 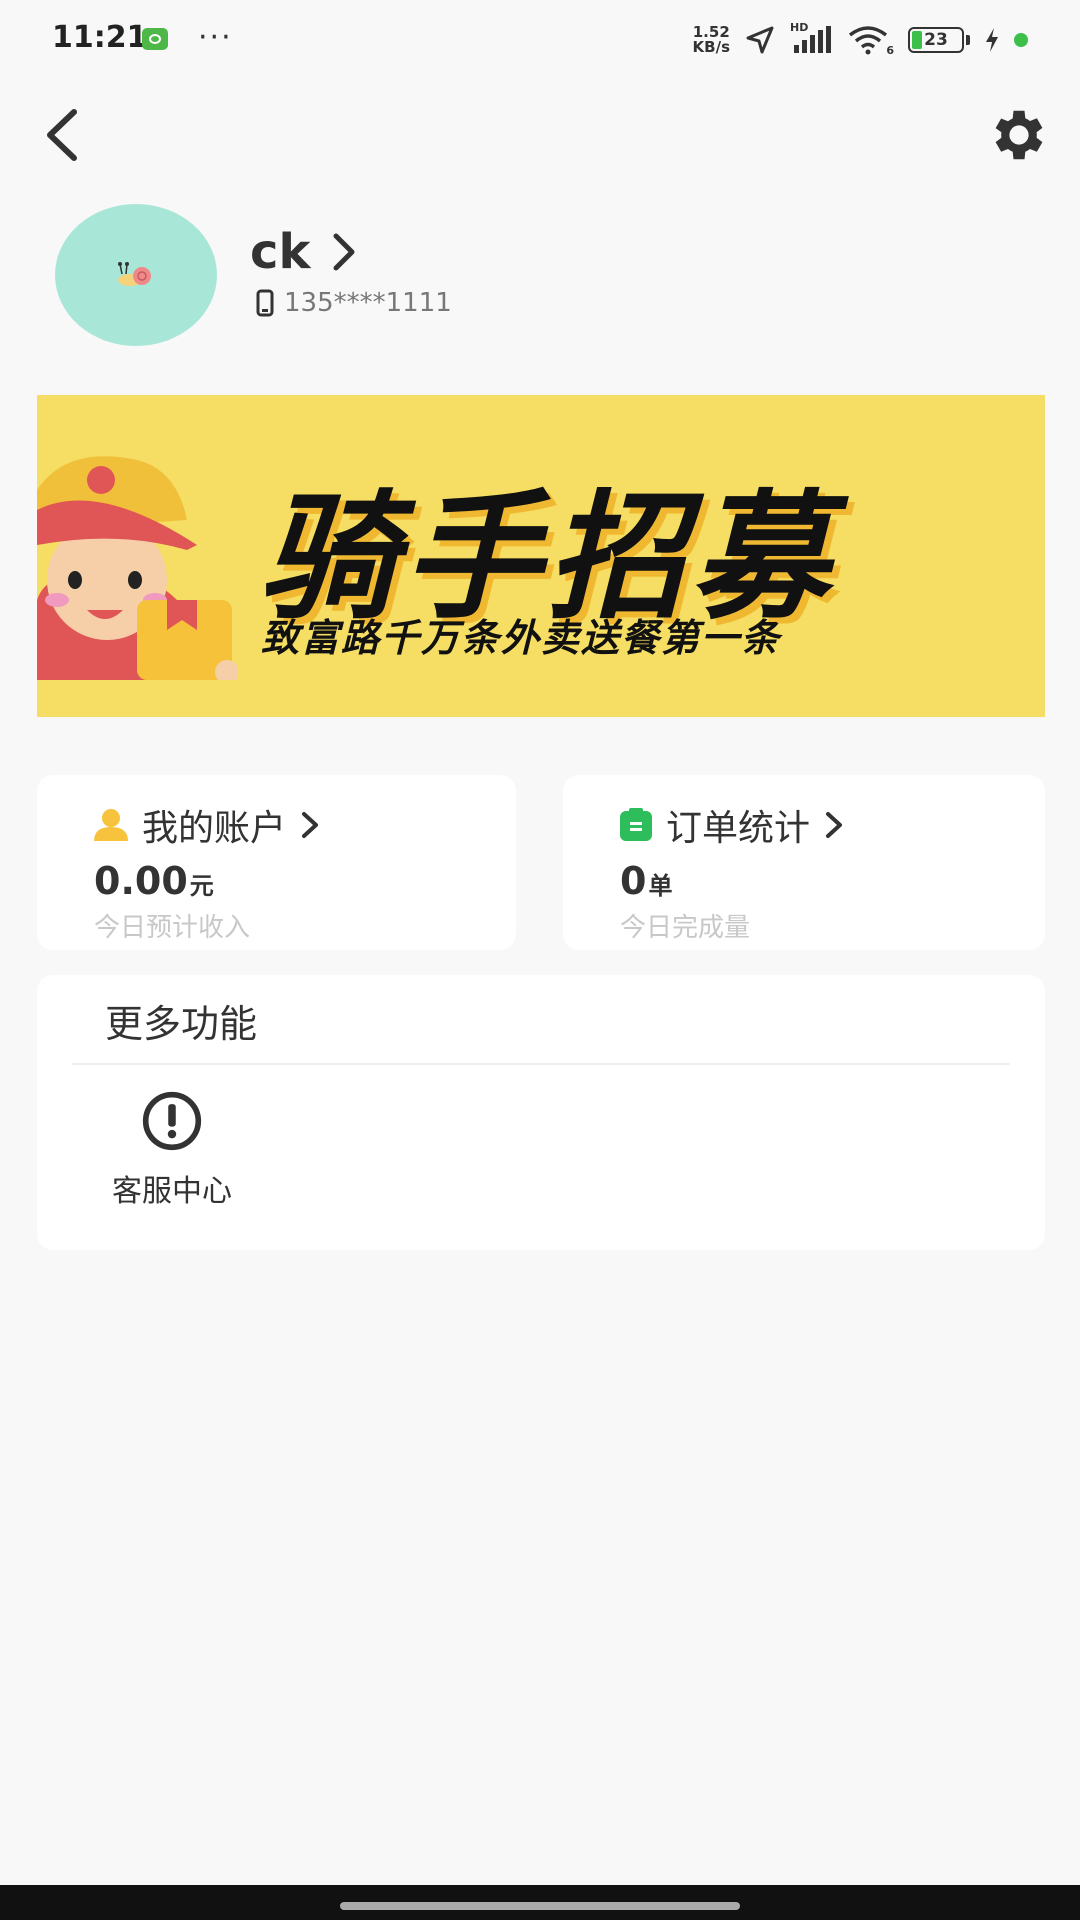 What do you see at coordinates (100, 37) in the screenshot?
I see `status-time: 11:21` at bounding box center [100, 37].